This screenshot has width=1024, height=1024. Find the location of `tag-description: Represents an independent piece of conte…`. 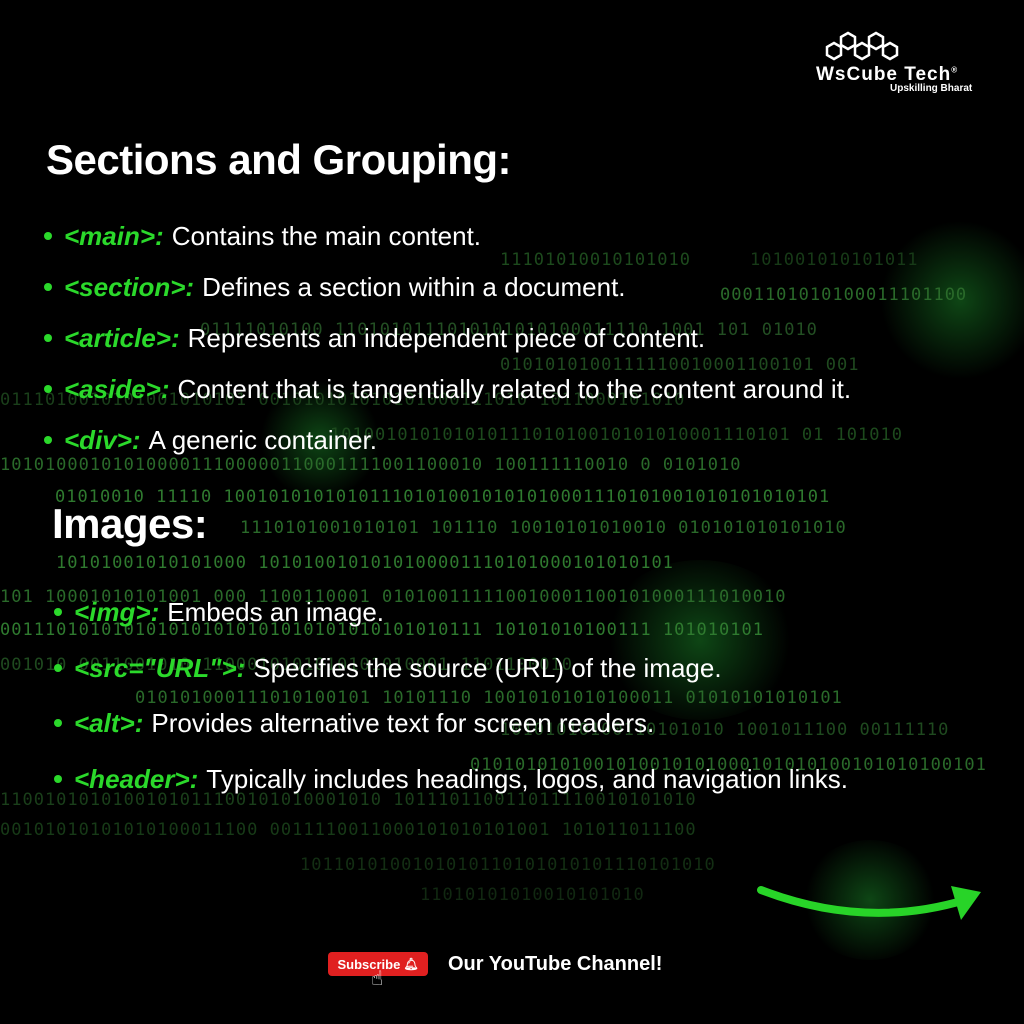

tag-description: Represents an independent piece of conte… is located at coordinates (446, 338).